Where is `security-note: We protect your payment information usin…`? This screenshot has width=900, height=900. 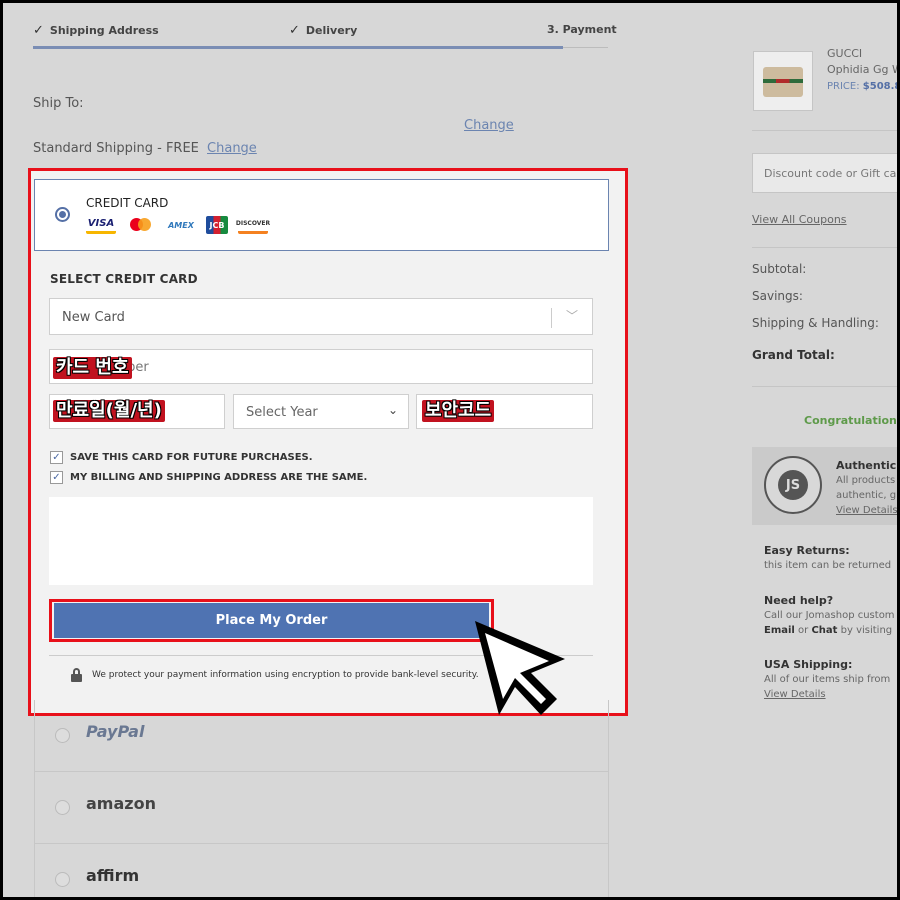 security-note: We protect your payment information usin… is located at coordinates (275, 675).